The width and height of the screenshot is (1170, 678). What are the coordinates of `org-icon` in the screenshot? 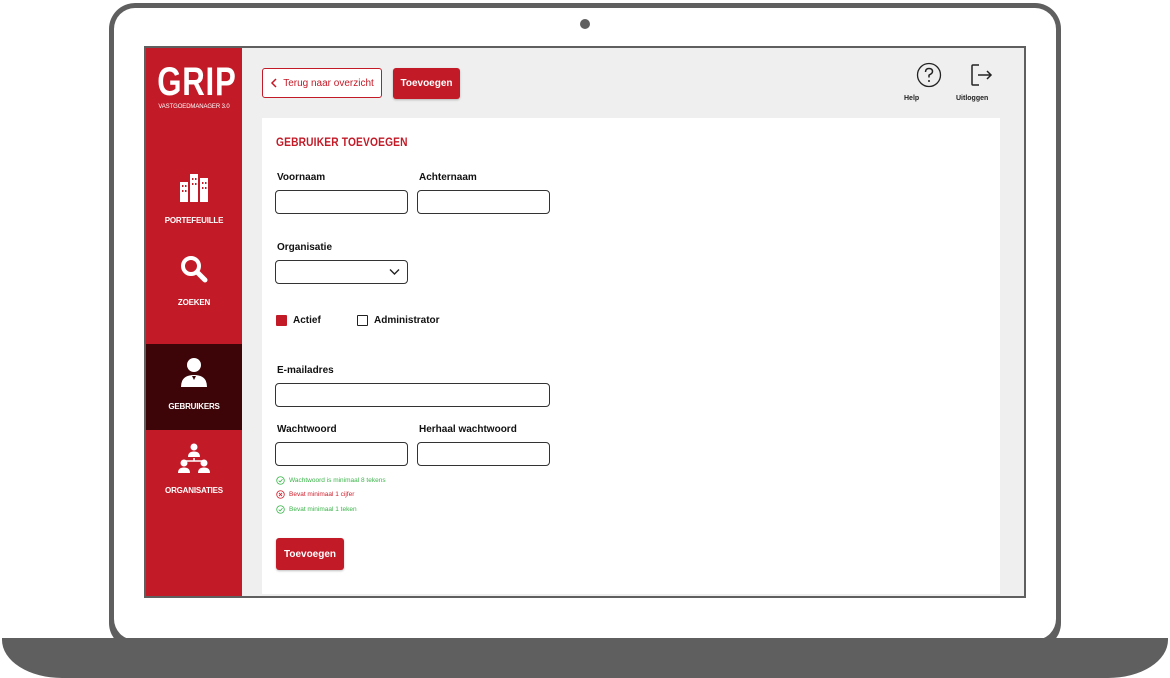 It's located at (194, 458).